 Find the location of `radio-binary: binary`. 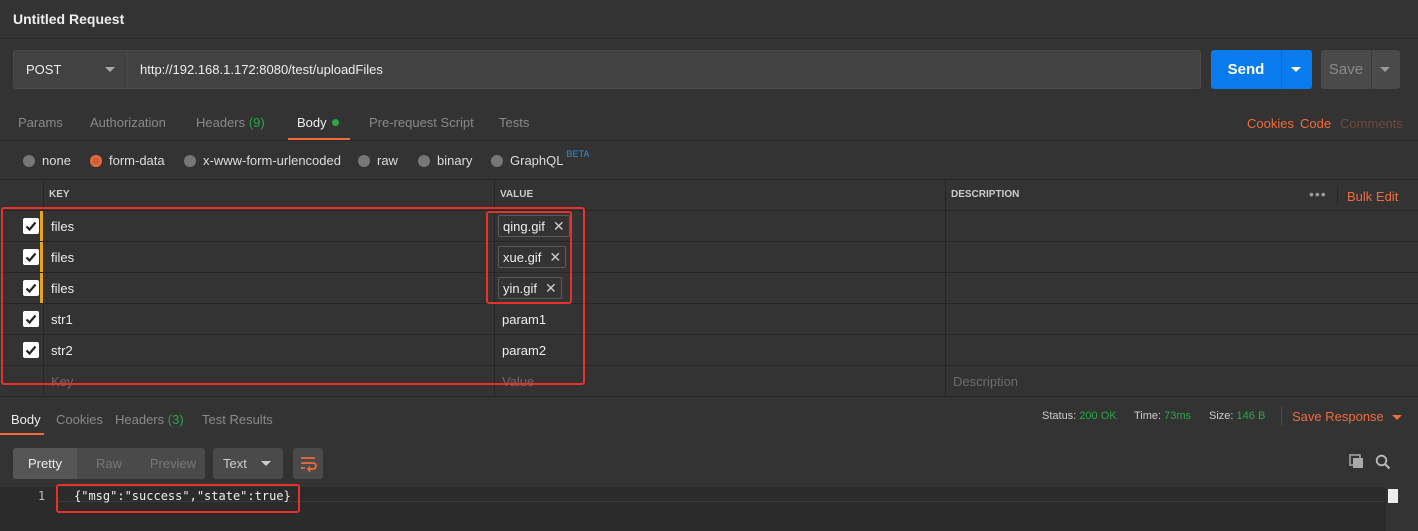

radio-binary: binary is located at coordinates (445, 160).